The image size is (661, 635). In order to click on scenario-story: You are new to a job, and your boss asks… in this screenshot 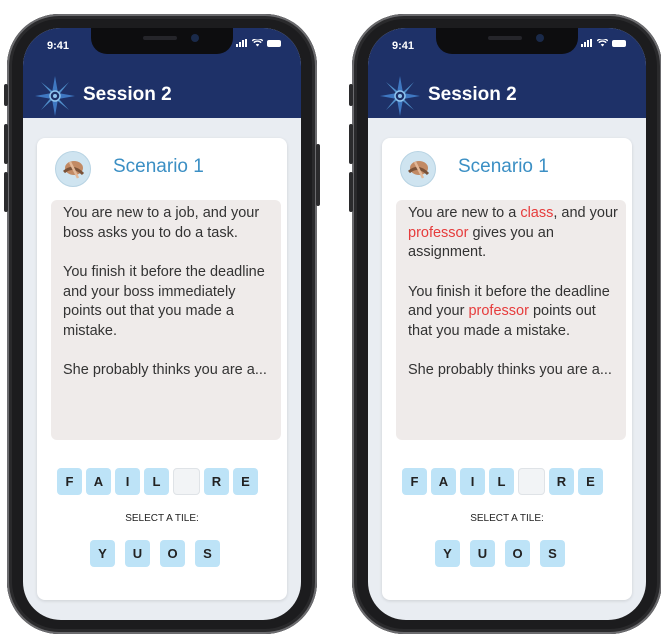, I will do `click(166, 320)`.